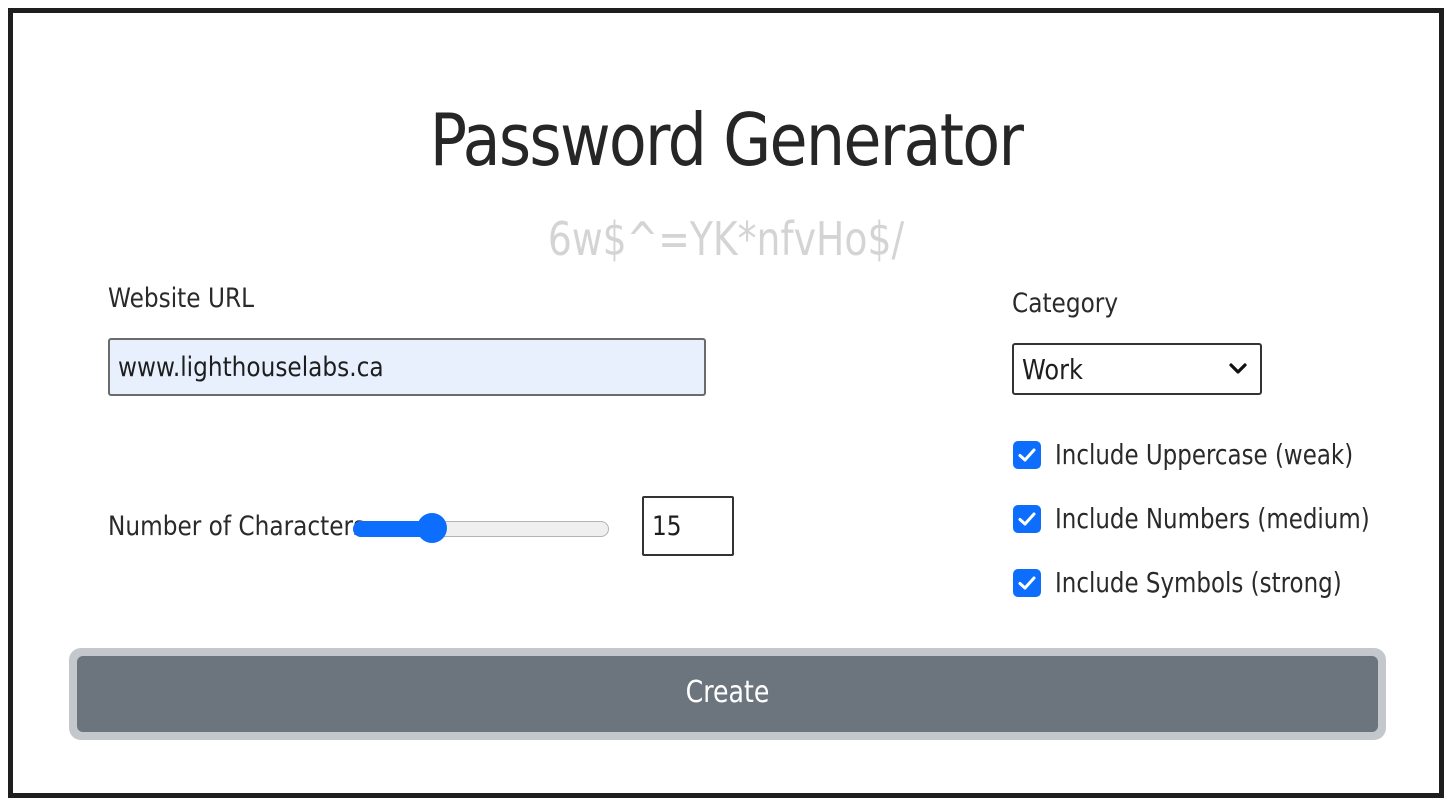  What do you see at coordinates (251, 367) in the screenshot?
I see `website-url-value: www.lighthouselabs.ca` at bounding box center [251, 367].